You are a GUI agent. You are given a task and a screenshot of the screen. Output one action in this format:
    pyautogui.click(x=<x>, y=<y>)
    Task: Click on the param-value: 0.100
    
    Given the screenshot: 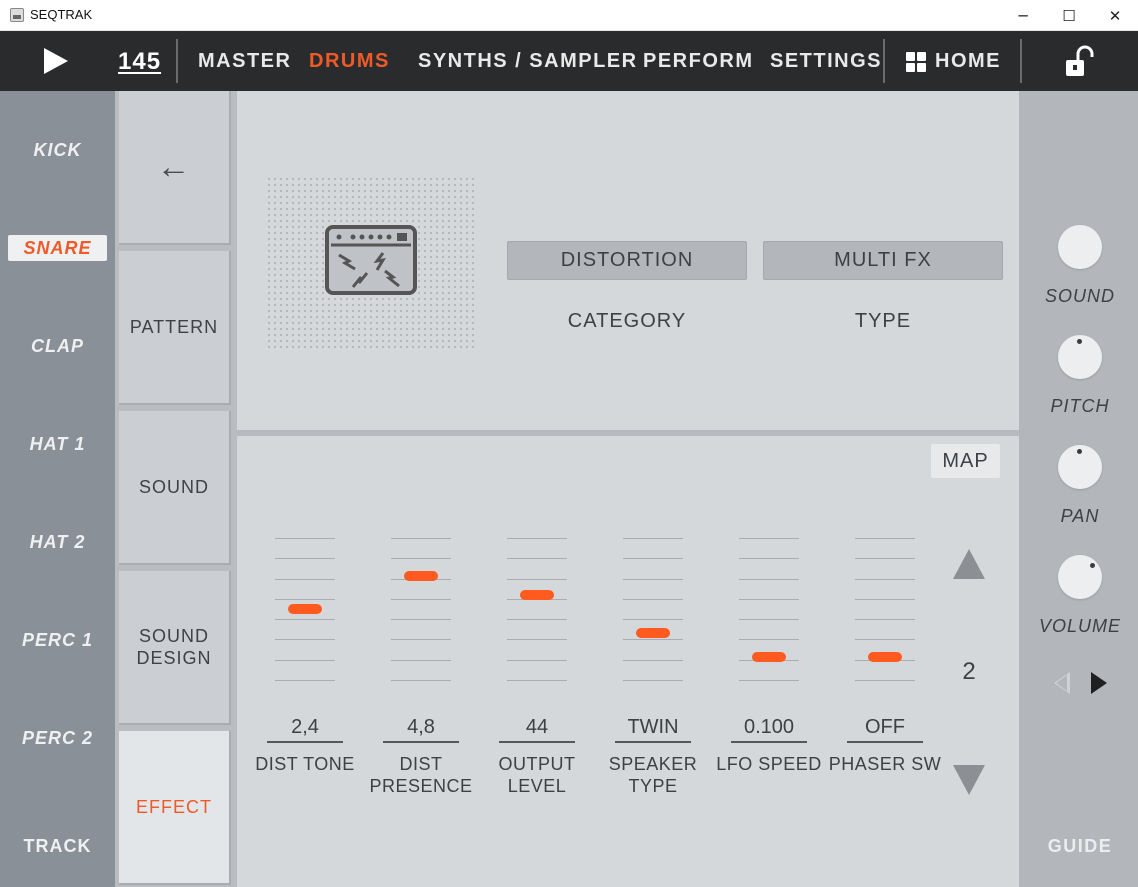 What is the action you would take?
    pyautogui.click(x=769, y=729)
    